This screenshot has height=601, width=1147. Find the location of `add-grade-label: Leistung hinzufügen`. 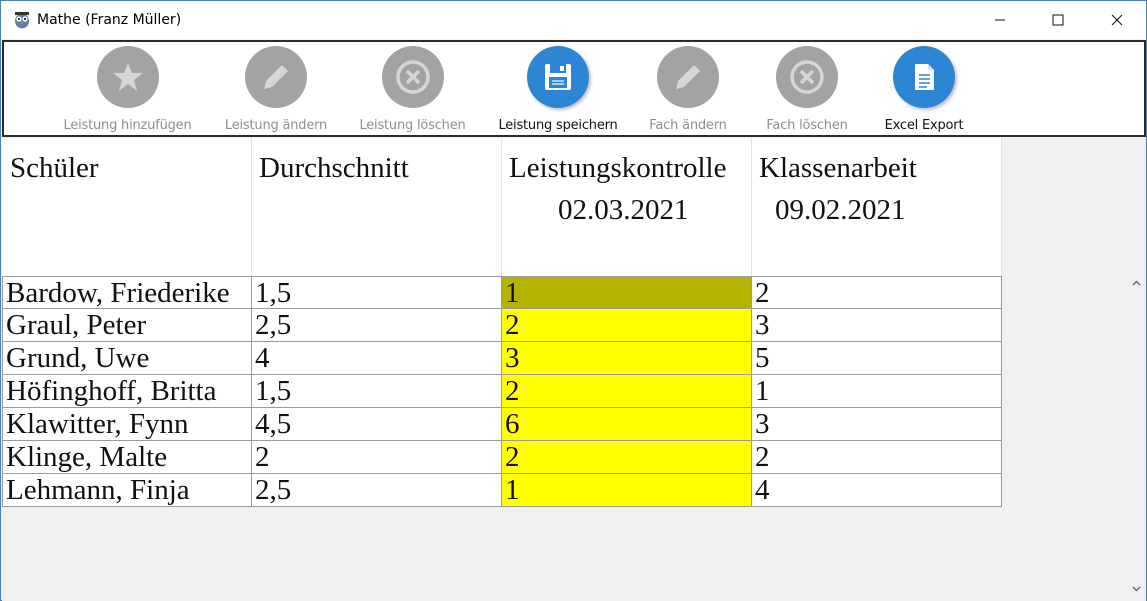

add-grade-label: Leistung hinzufügen is located at coordinates (127, 125).